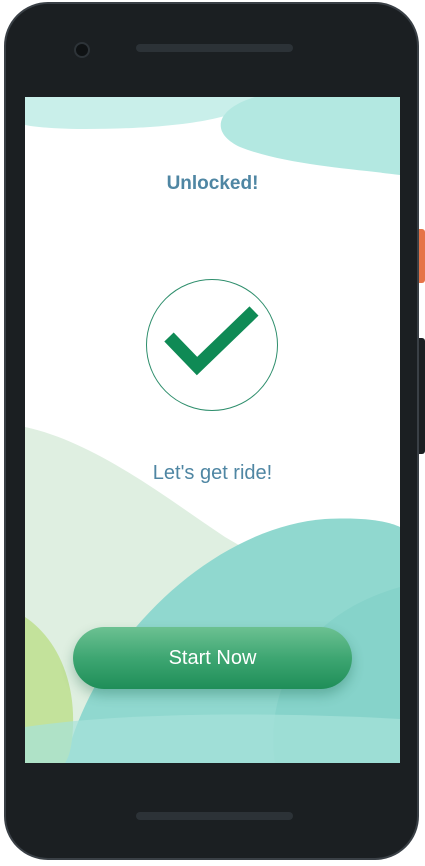 This screenshot has width=425, height=866. I want to click on camera-icon, so click(82, 50).